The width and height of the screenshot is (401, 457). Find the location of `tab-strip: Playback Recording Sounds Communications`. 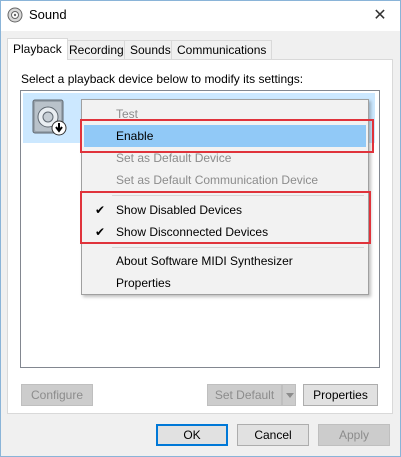

tab-strip: Playback Recording Sounds Communications is located at coordinates (202, 49).